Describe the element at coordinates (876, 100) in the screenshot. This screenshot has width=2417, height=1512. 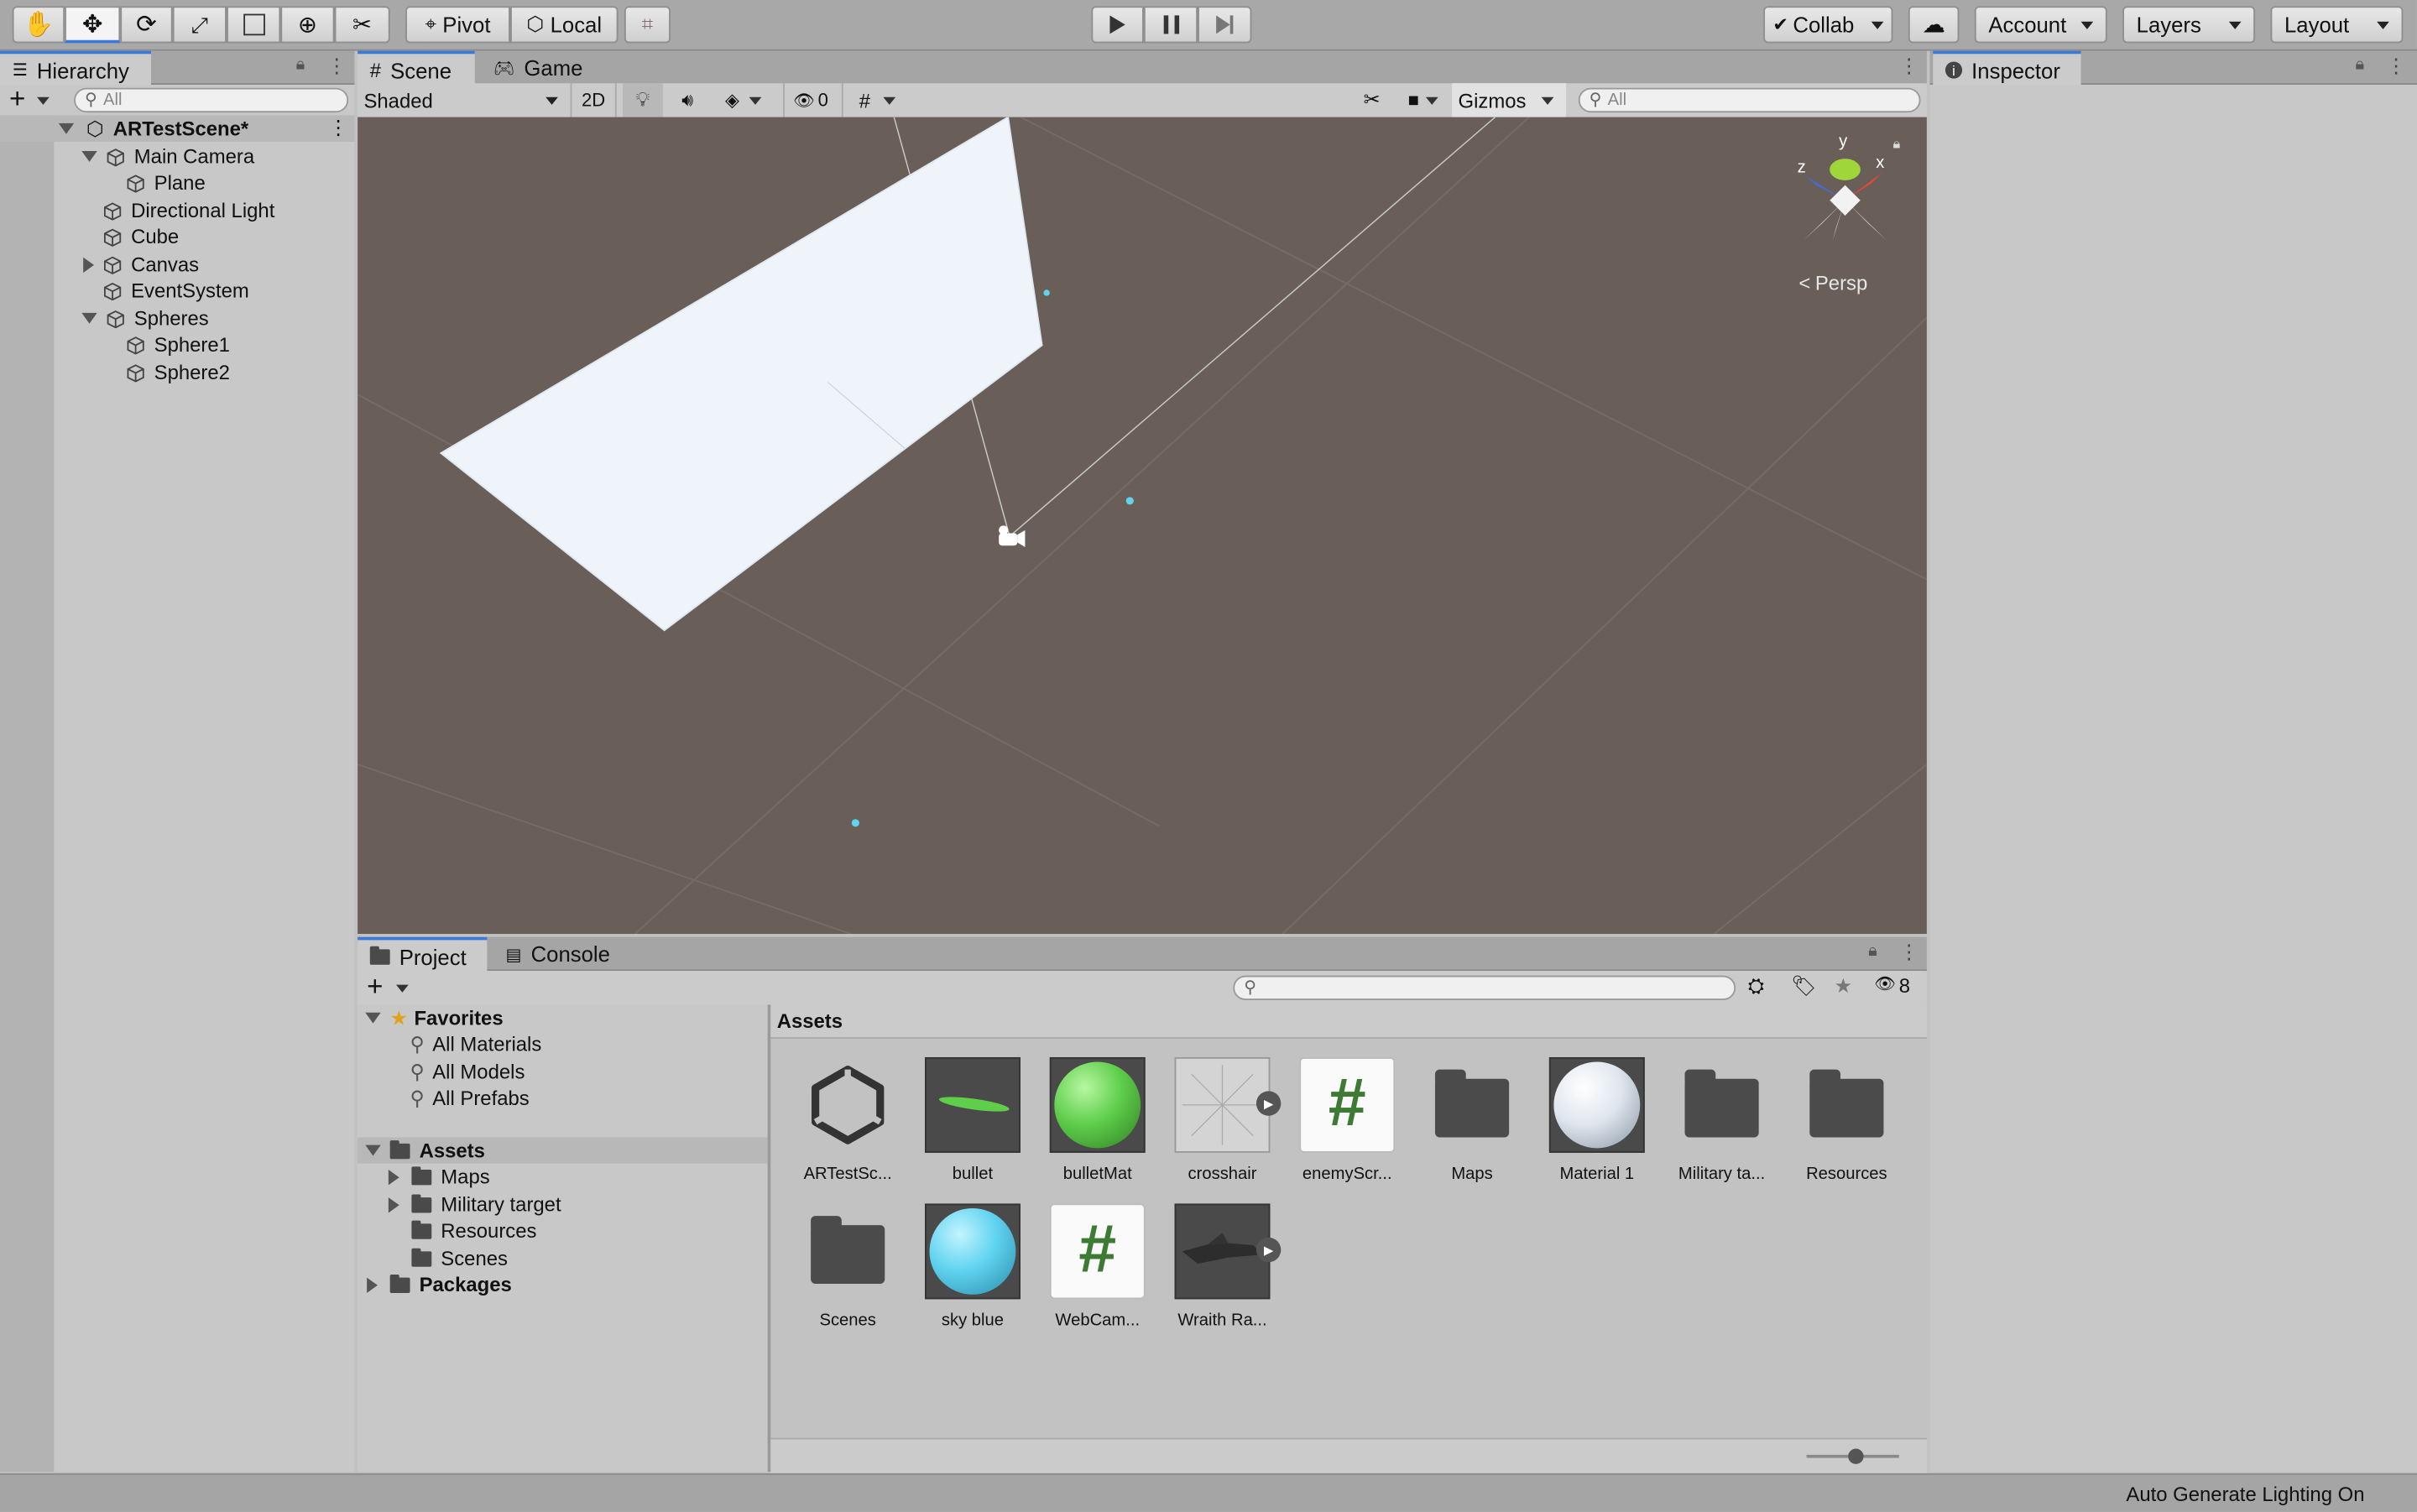
I see `grid-toggle: #` at that location.